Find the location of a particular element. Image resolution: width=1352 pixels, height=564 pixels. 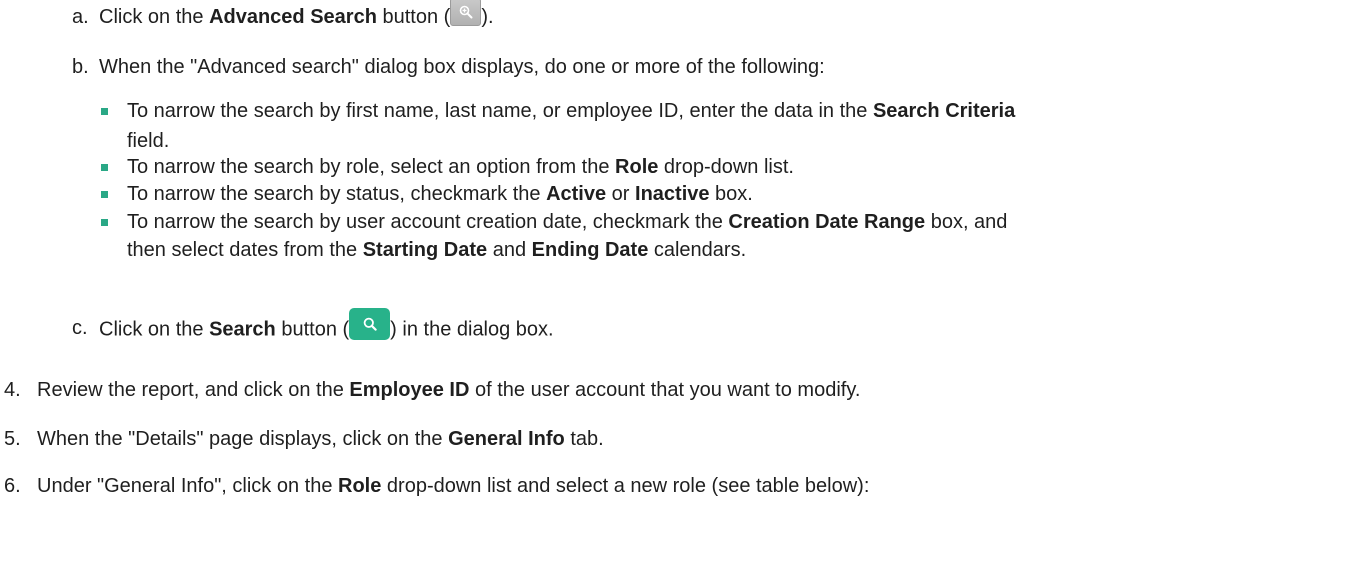

bullet-4-line-2-mid: and is located at coordinates (509, 250).